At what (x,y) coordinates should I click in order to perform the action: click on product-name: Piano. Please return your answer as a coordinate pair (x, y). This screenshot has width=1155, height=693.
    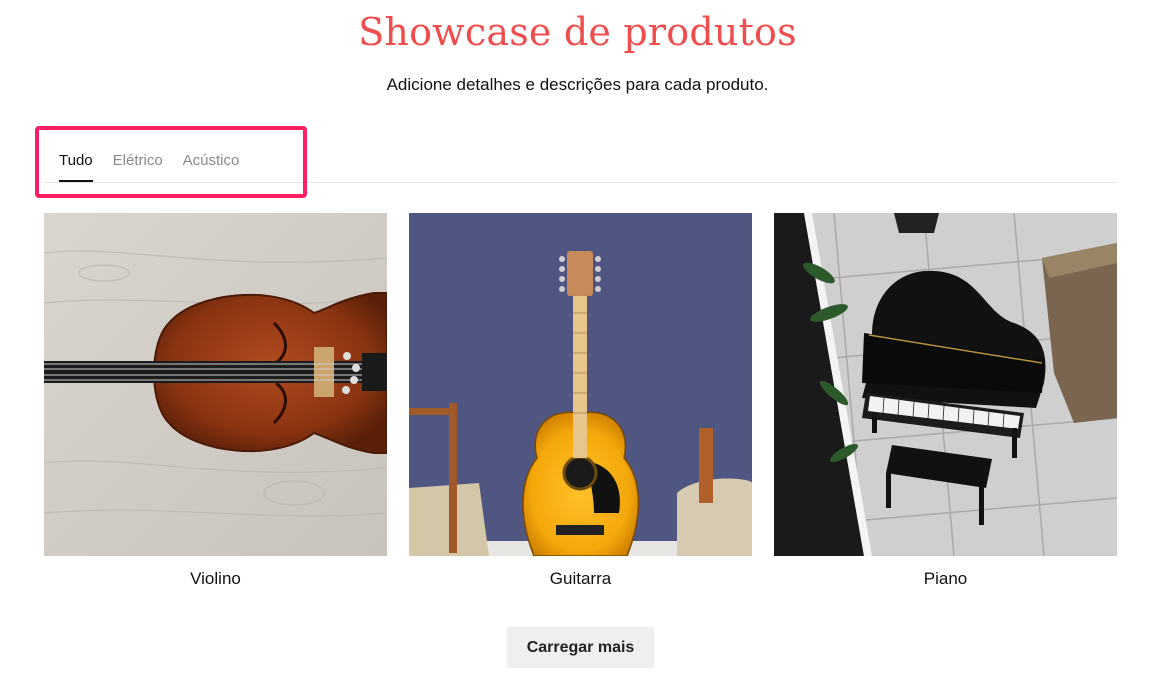
    Looking at the image, I should click on (945, 578).